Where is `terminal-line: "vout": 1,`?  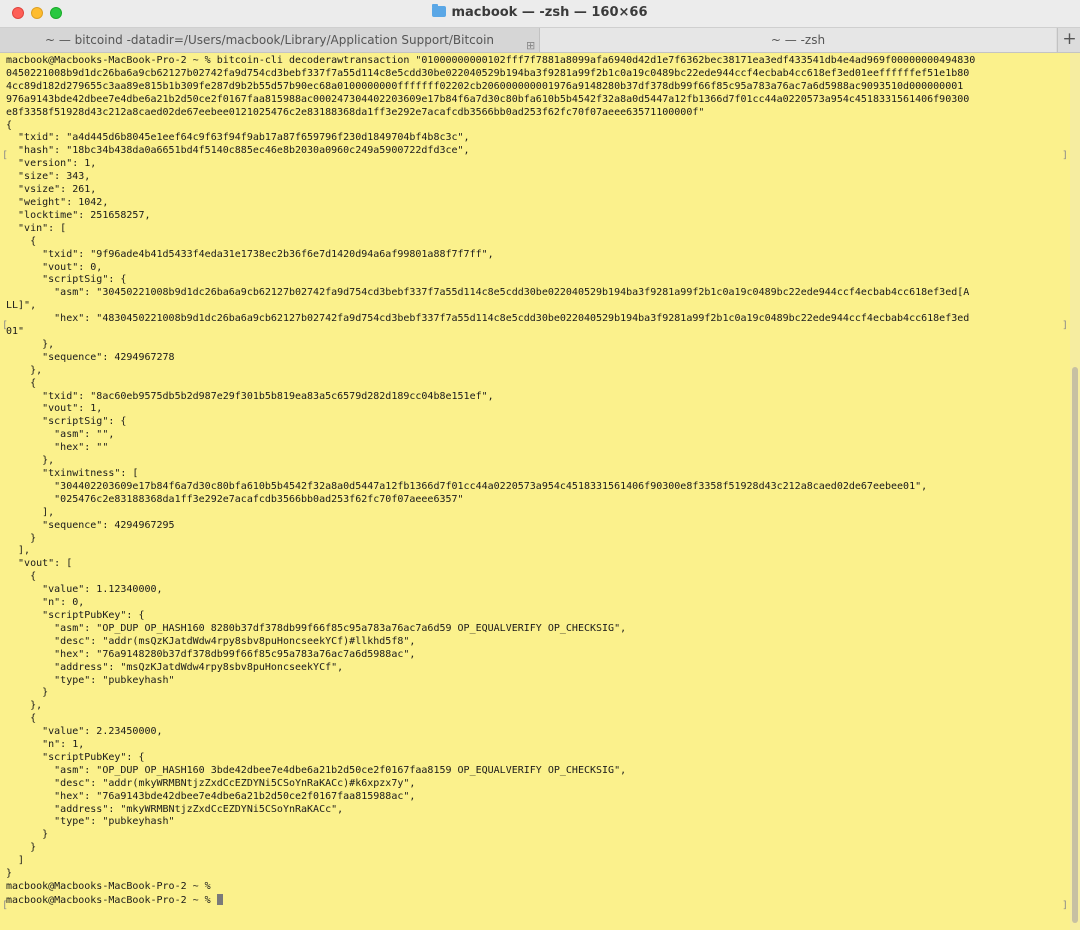
terminal-line: "vout": 1, is located at coordinates (54, 409).